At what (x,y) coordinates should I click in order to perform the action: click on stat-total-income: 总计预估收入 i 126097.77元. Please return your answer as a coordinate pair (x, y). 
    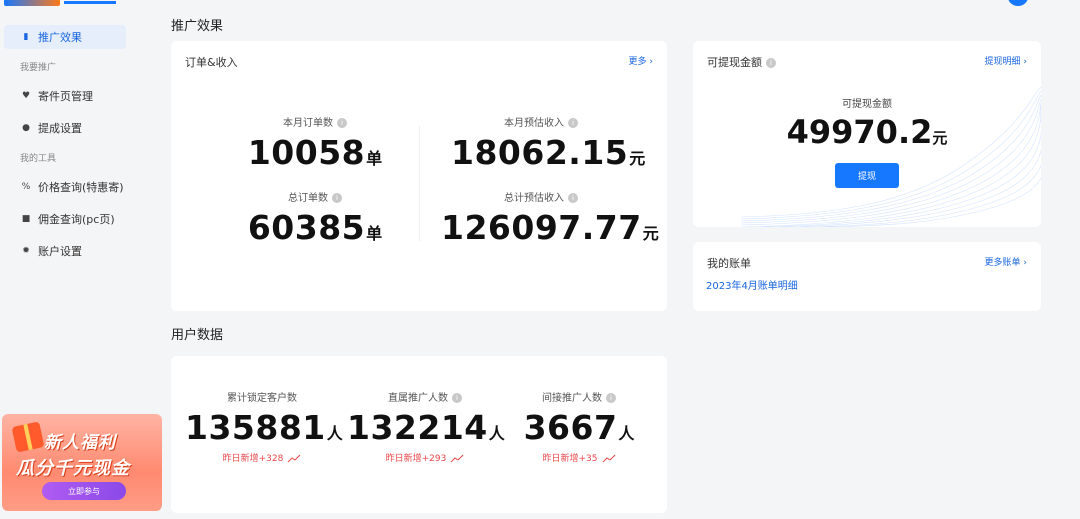
    Looking at the image, I should click on (550, 218).